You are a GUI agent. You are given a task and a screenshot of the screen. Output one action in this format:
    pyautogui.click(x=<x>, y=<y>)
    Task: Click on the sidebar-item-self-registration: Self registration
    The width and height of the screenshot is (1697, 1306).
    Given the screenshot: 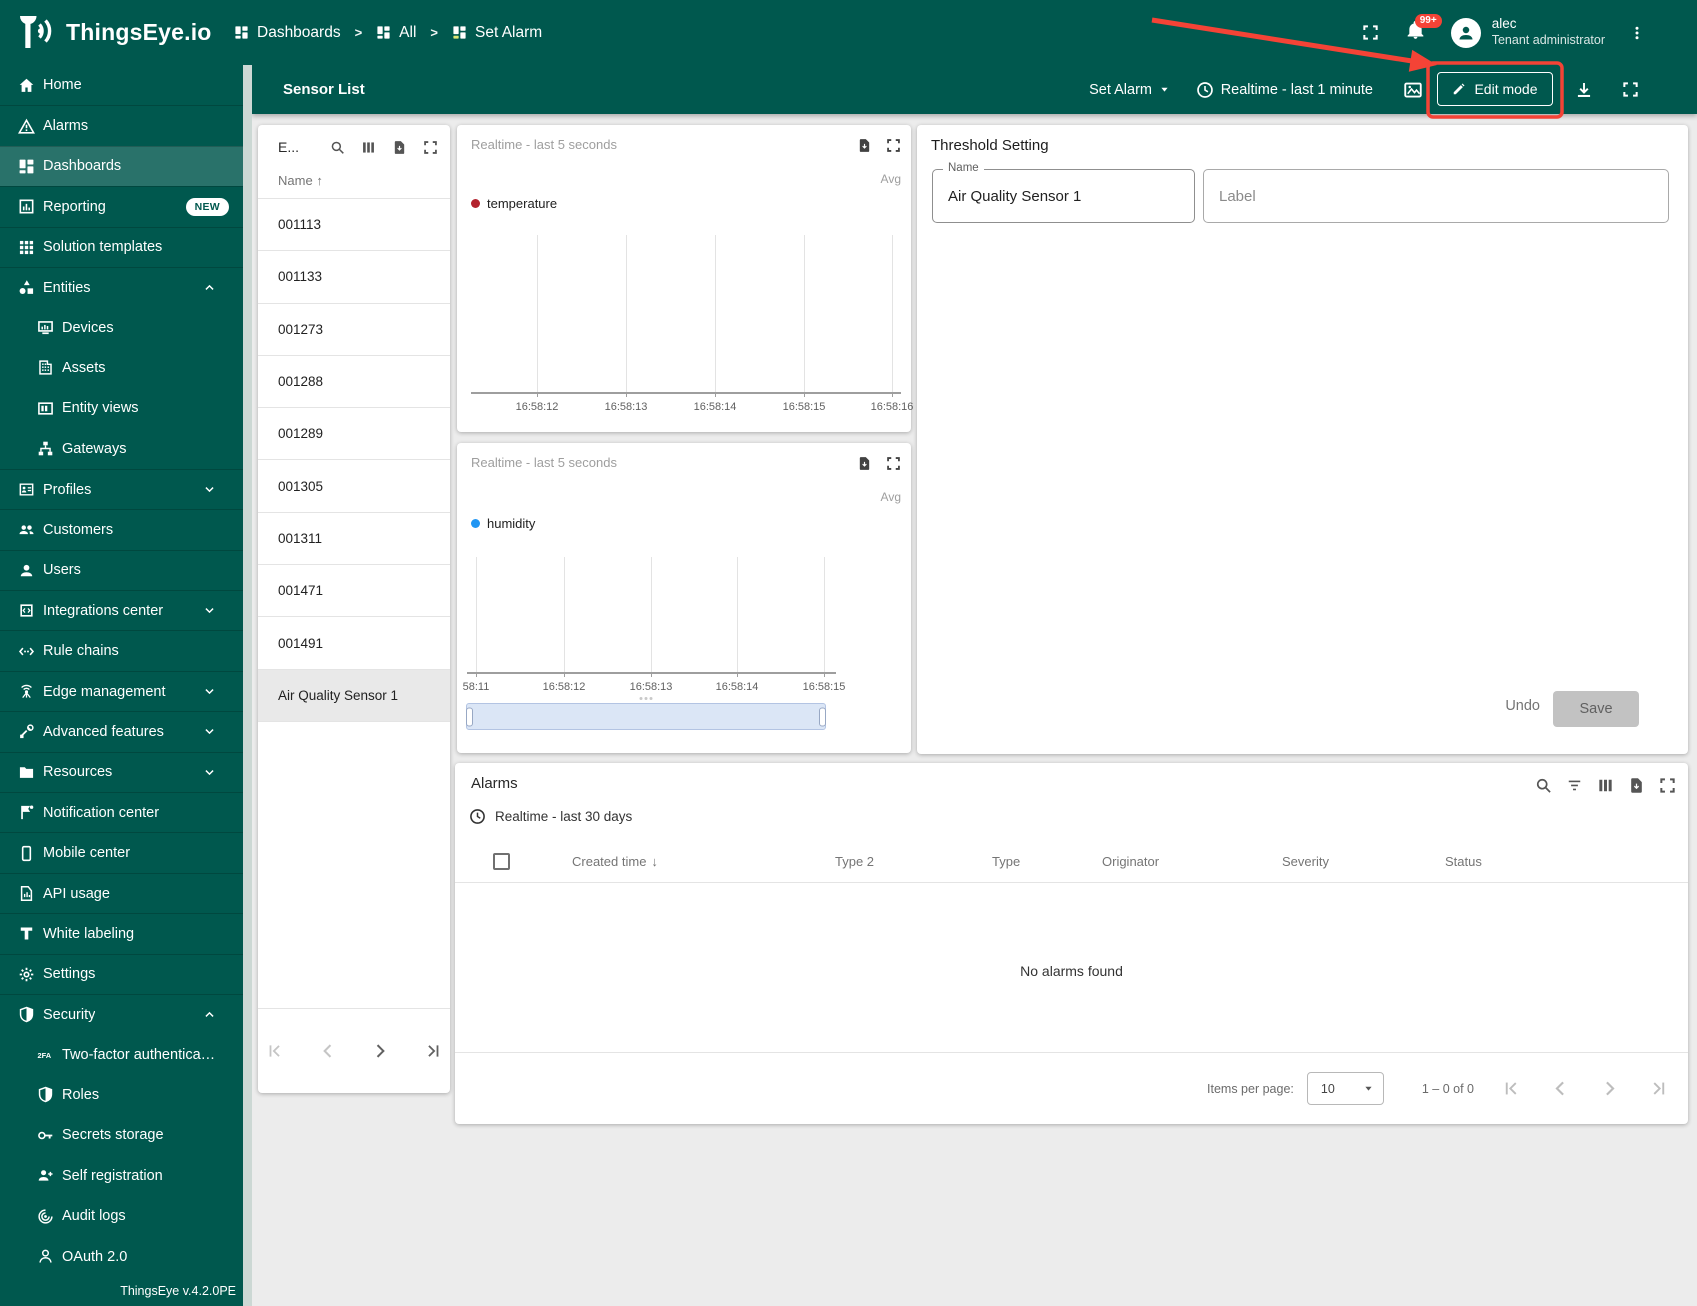 What is the action you would take?
    pyautogui.click(x=121, y=1176)
    